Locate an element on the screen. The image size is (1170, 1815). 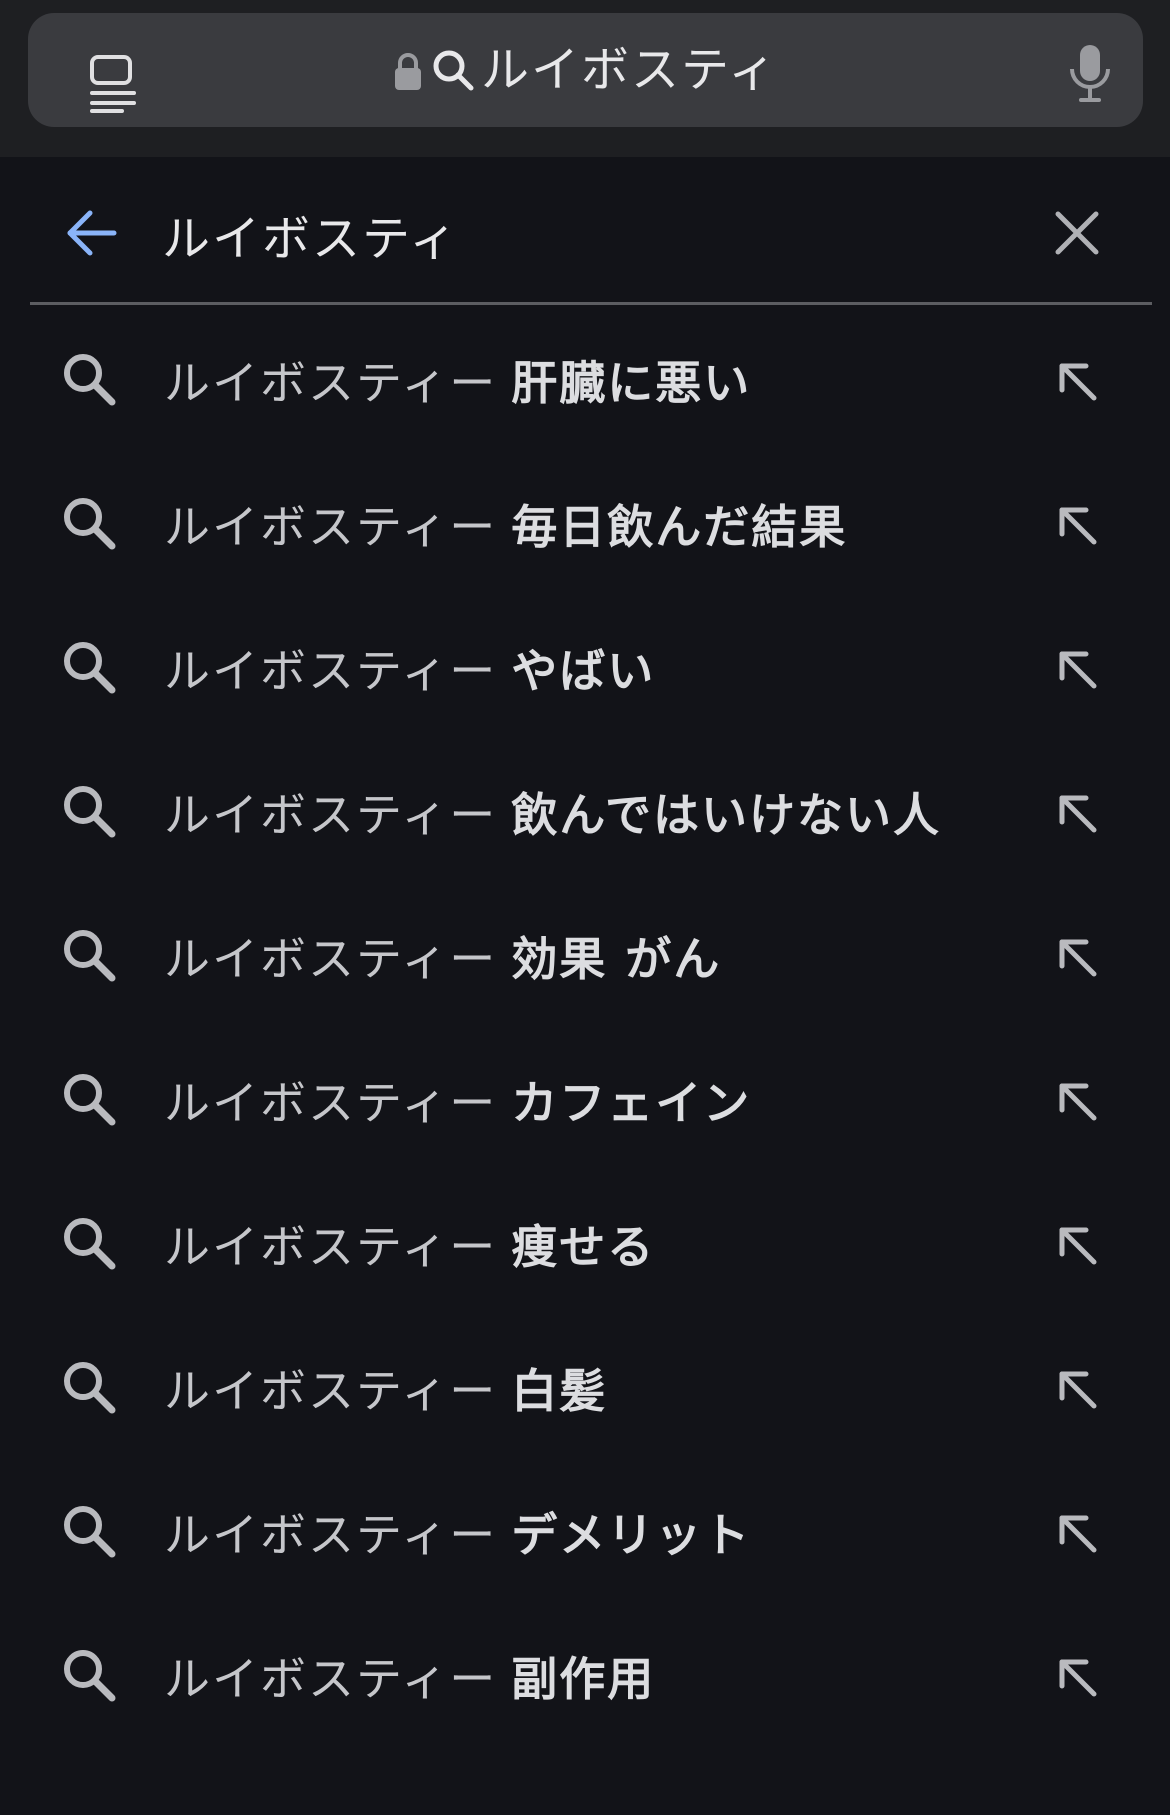
suggestion-completion: 毎日飲んだ結果 is located at coordinates (679, 527).